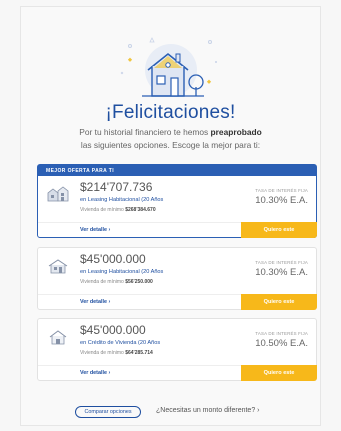 This screenshot has width=341, height=431. Describe the element at coordinates (170, 112) in the screenshot. I see `page-title: ¡Felicitaciones!` at that location.